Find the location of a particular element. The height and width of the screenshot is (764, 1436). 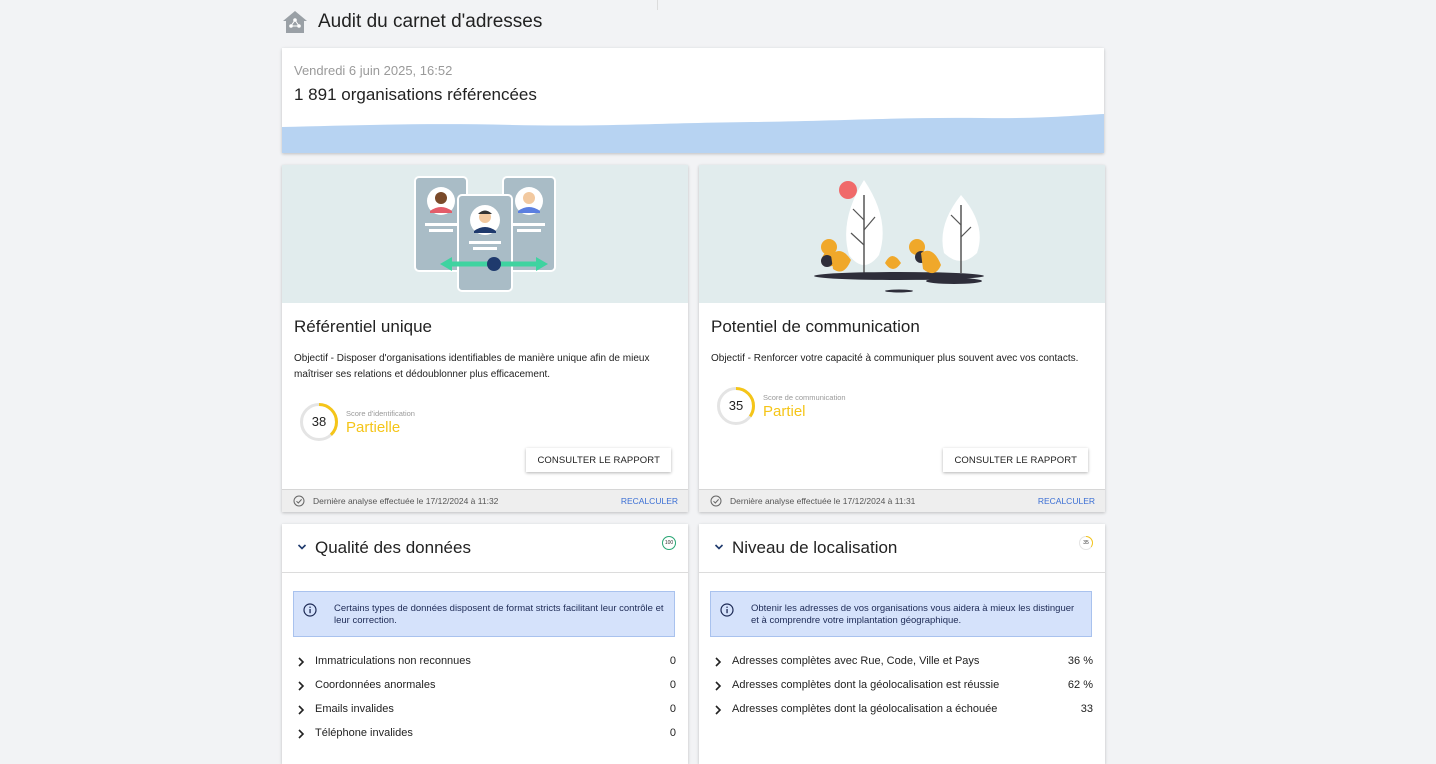

section-title: Niveau de localisation is located at coordinates (815, 547).